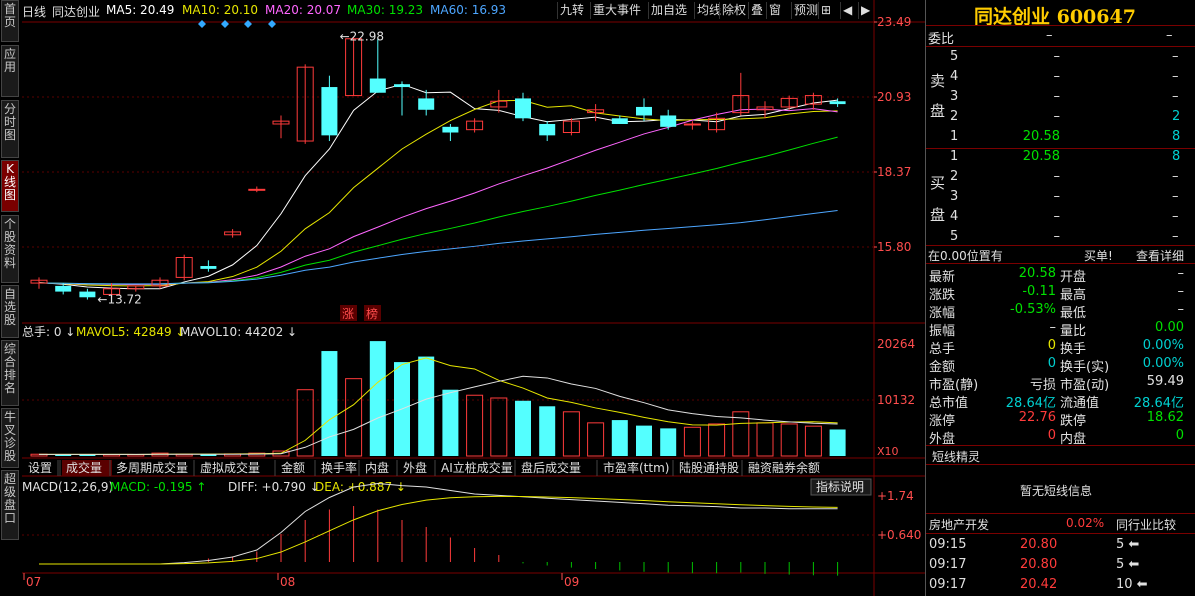 Image resolution: width=1195 pixels, height=596 pixels. I want to click on mavol5-label: MAVOL5: 42849 ↓, so click(130, 332).